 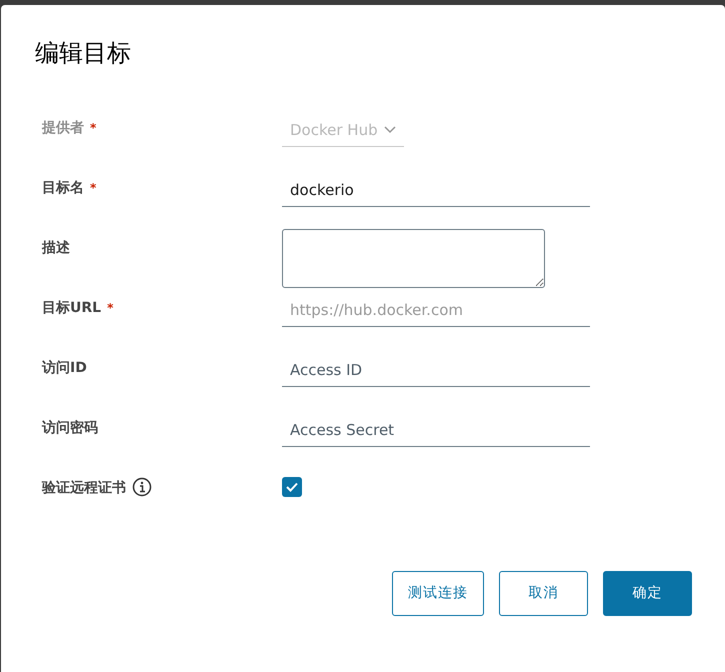 I want to click on action-button: 确定, so click(x=647, y=593).